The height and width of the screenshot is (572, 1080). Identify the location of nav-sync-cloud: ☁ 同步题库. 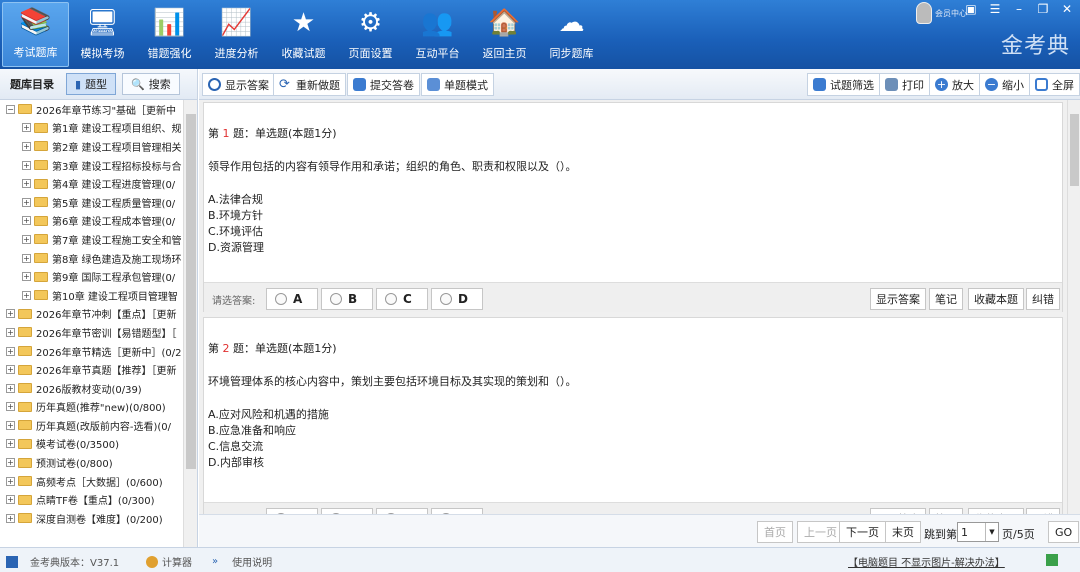
(571, 34).